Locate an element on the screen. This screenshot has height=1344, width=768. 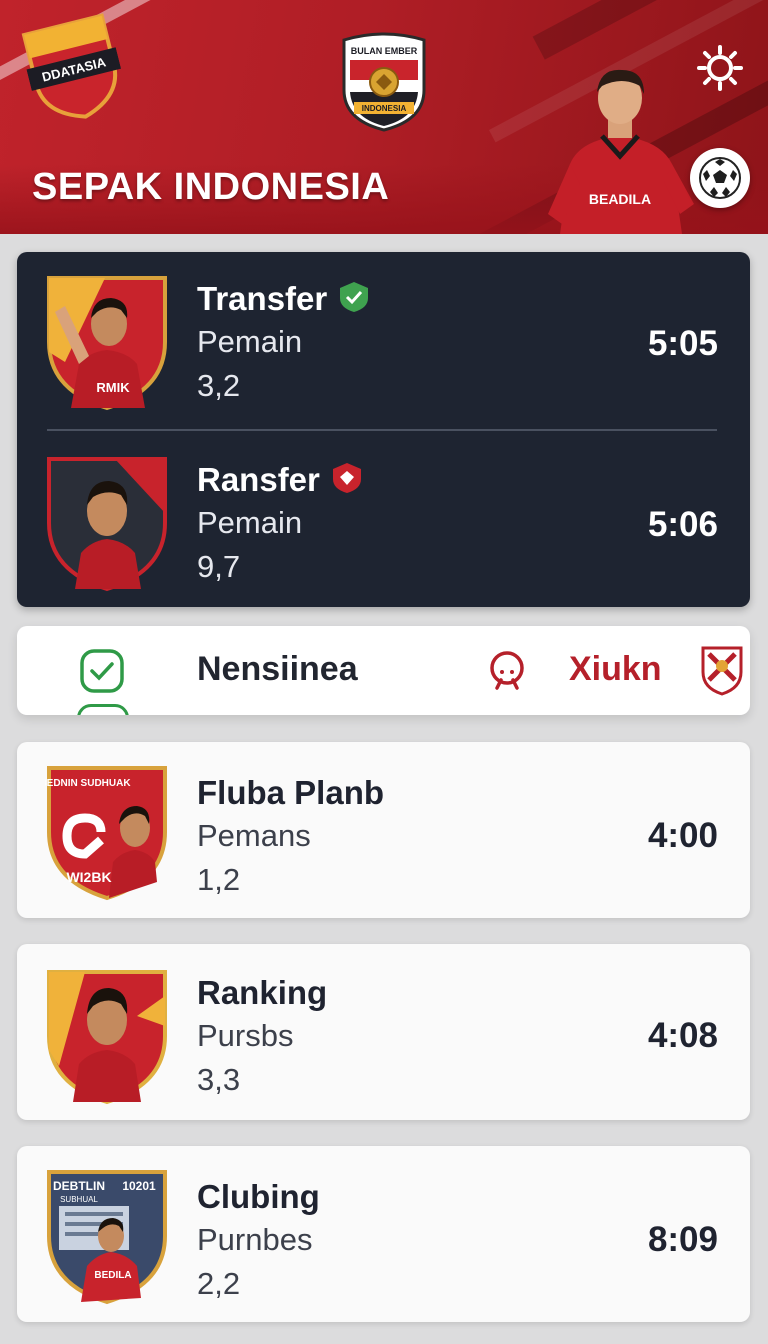
row-subtitle: Pursbs is located at coordinates (245, 1035).